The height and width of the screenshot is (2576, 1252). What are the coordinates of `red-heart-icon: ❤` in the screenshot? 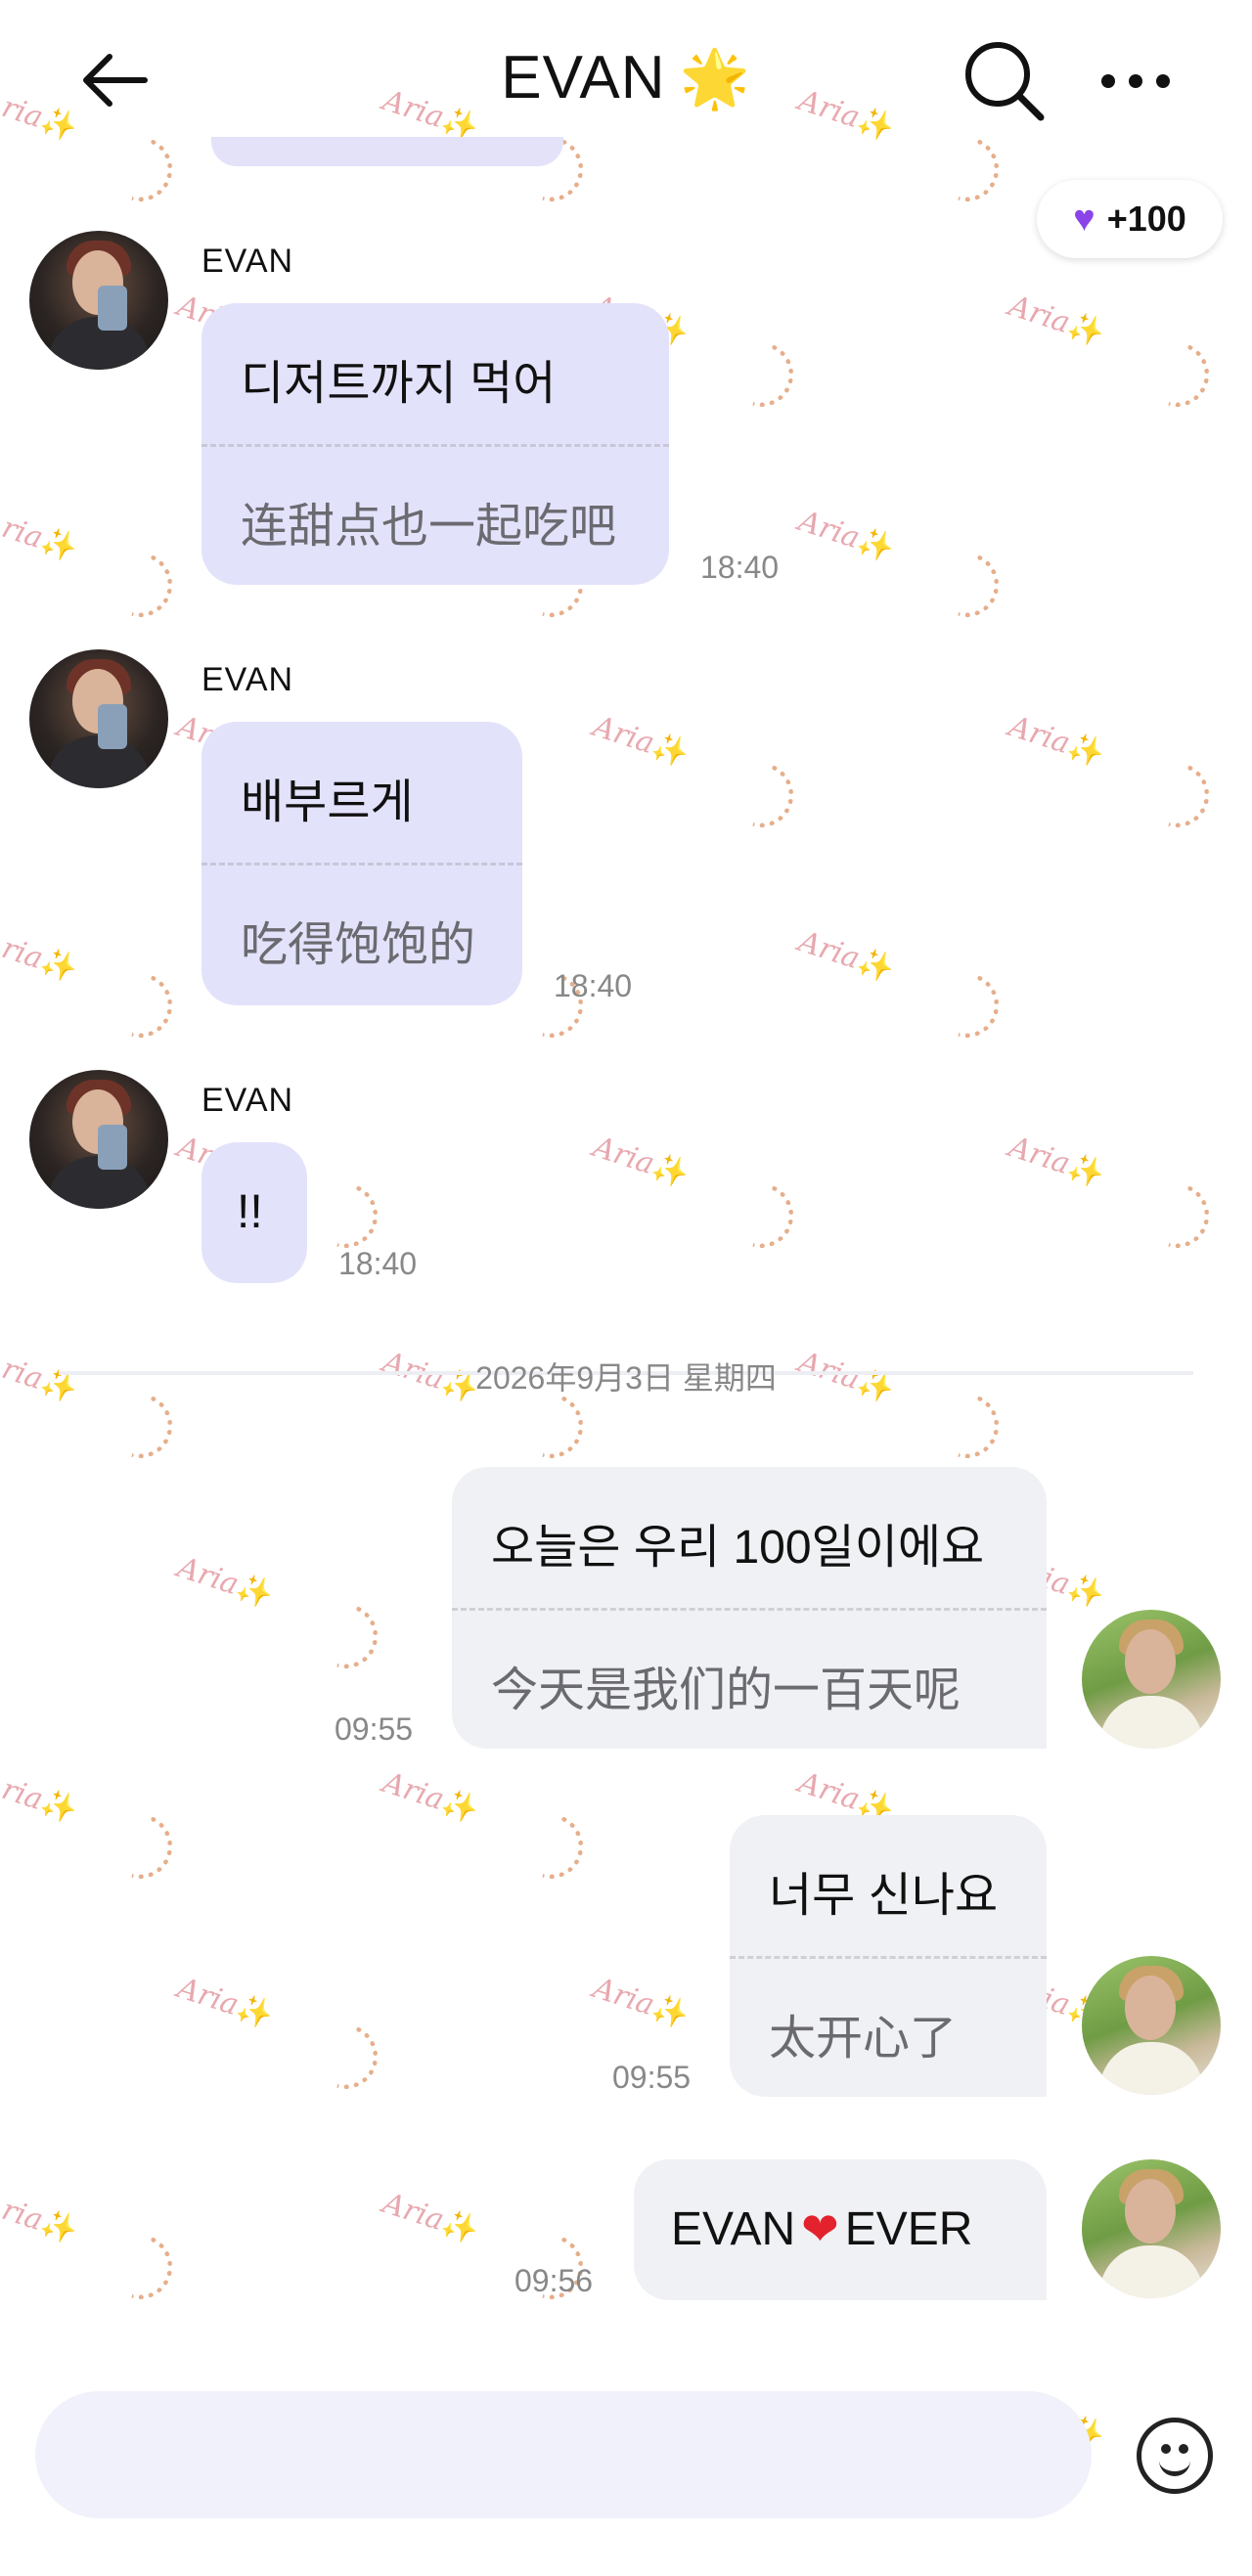 It's located at (820, 2228).